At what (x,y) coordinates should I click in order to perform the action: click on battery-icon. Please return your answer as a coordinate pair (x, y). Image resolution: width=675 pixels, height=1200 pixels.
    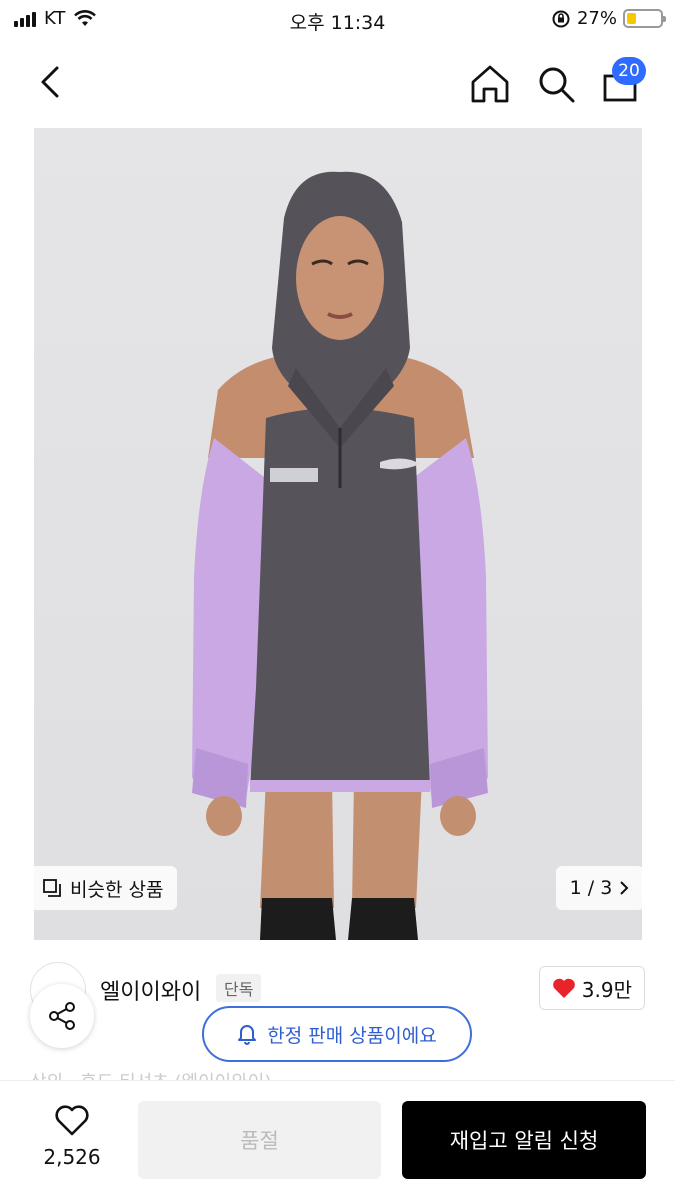
    Looking at the image, I should click on (644, 18).